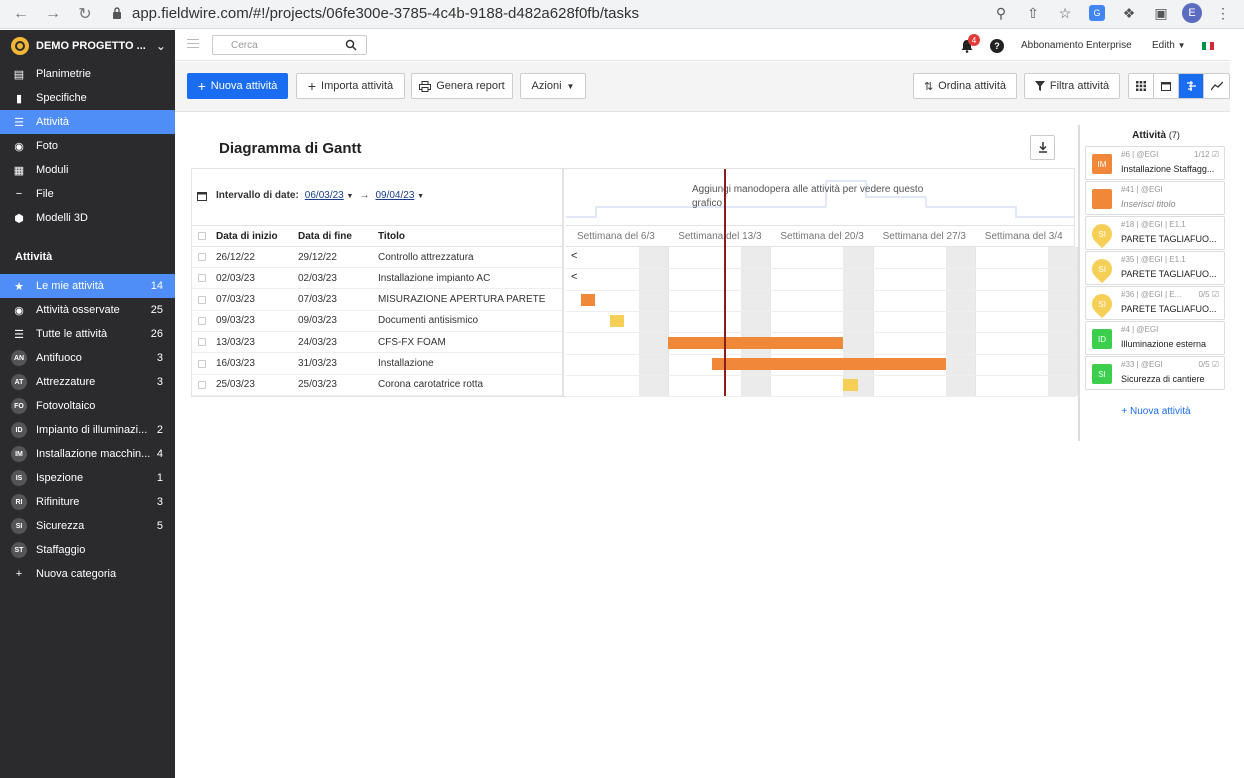 The width and height of the screenshot is (1244, 778). I want to click on gantt-view-icon, so click(1191, 86).